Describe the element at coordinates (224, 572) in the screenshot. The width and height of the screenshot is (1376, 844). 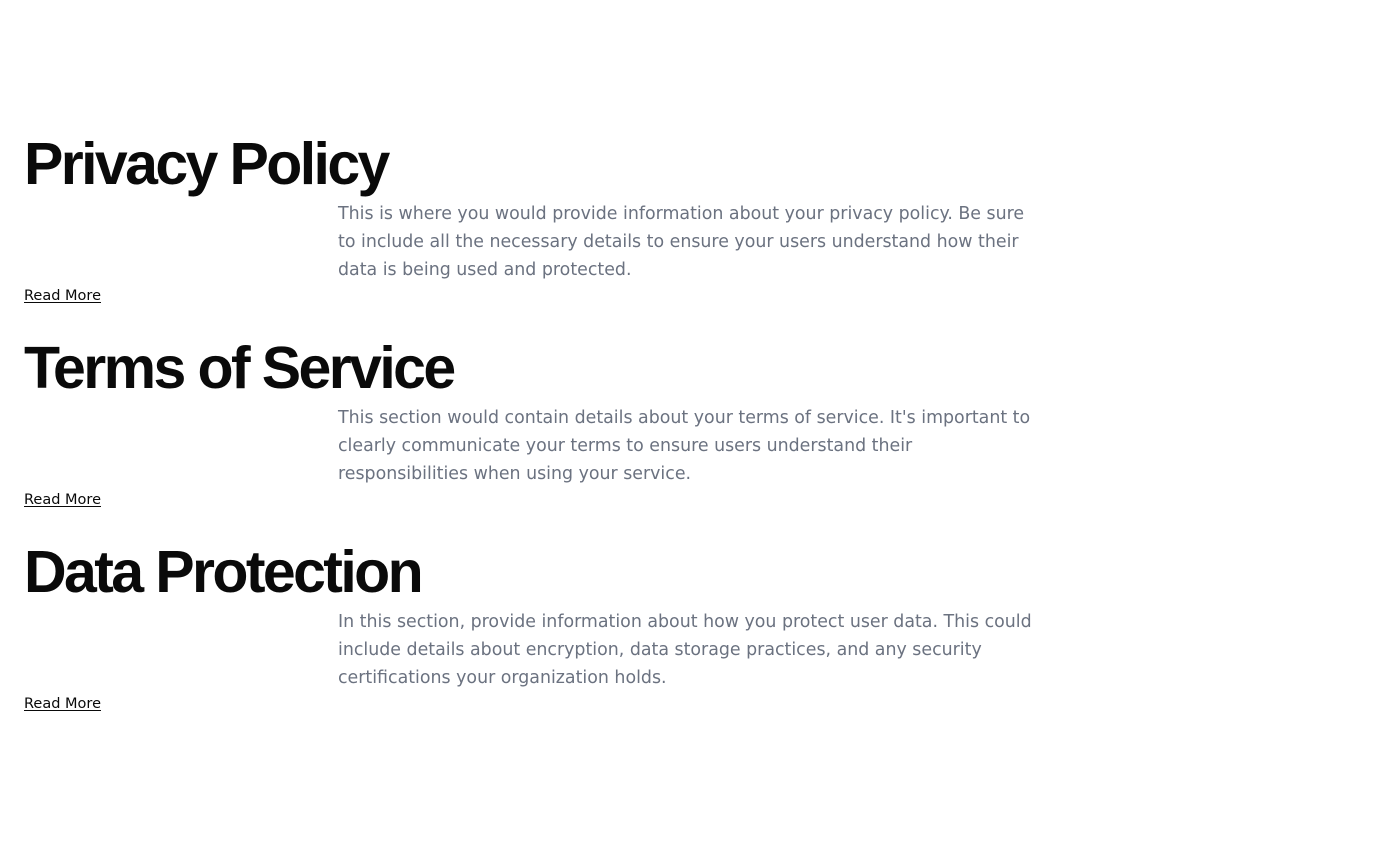
I see `section-title: Data Protection` at that location.